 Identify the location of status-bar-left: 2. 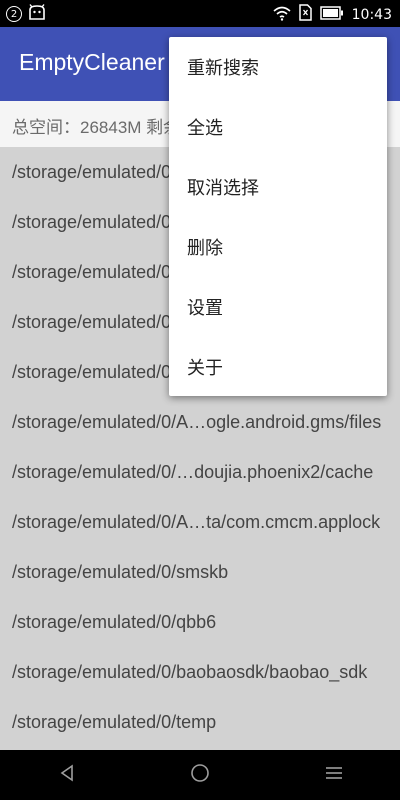
(26, 14).